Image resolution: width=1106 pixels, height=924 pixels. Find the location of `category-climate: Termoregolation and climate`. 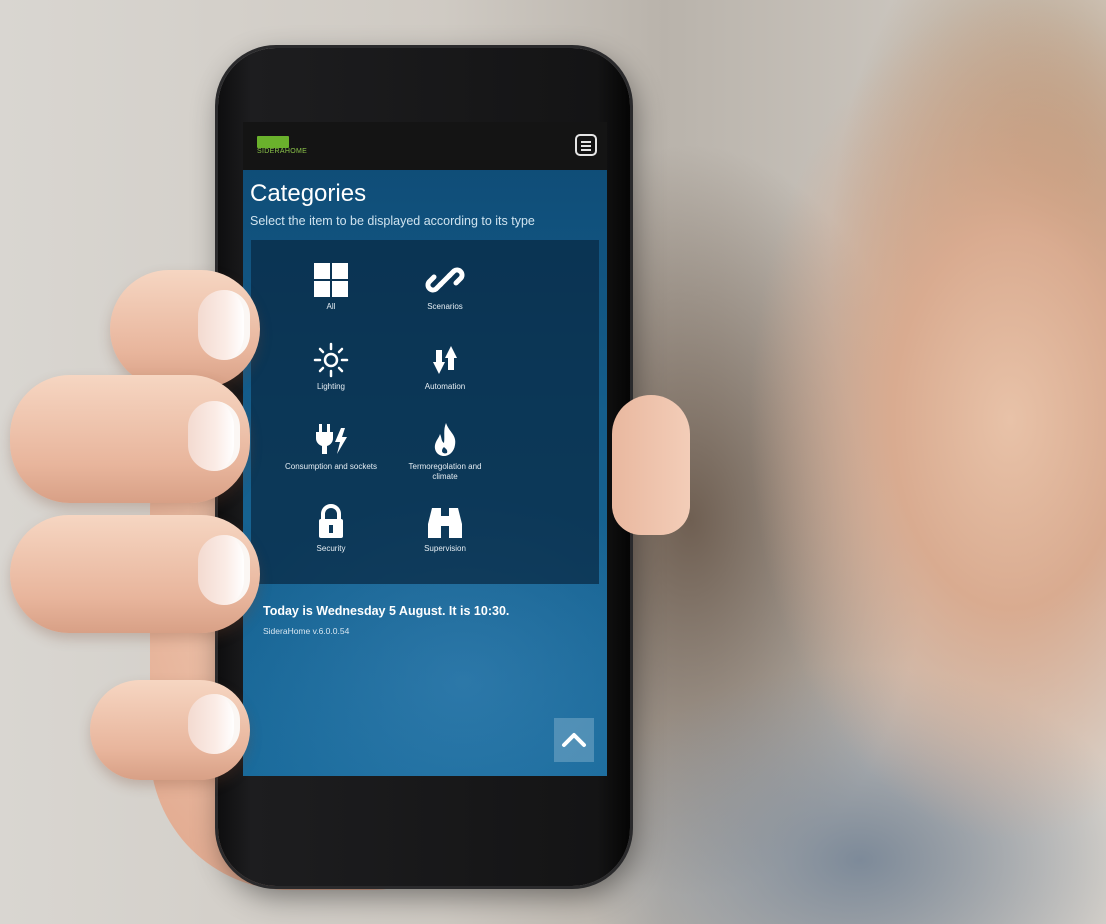

category-climate: Termoregolation and climate is located at coordinates (445, 451).